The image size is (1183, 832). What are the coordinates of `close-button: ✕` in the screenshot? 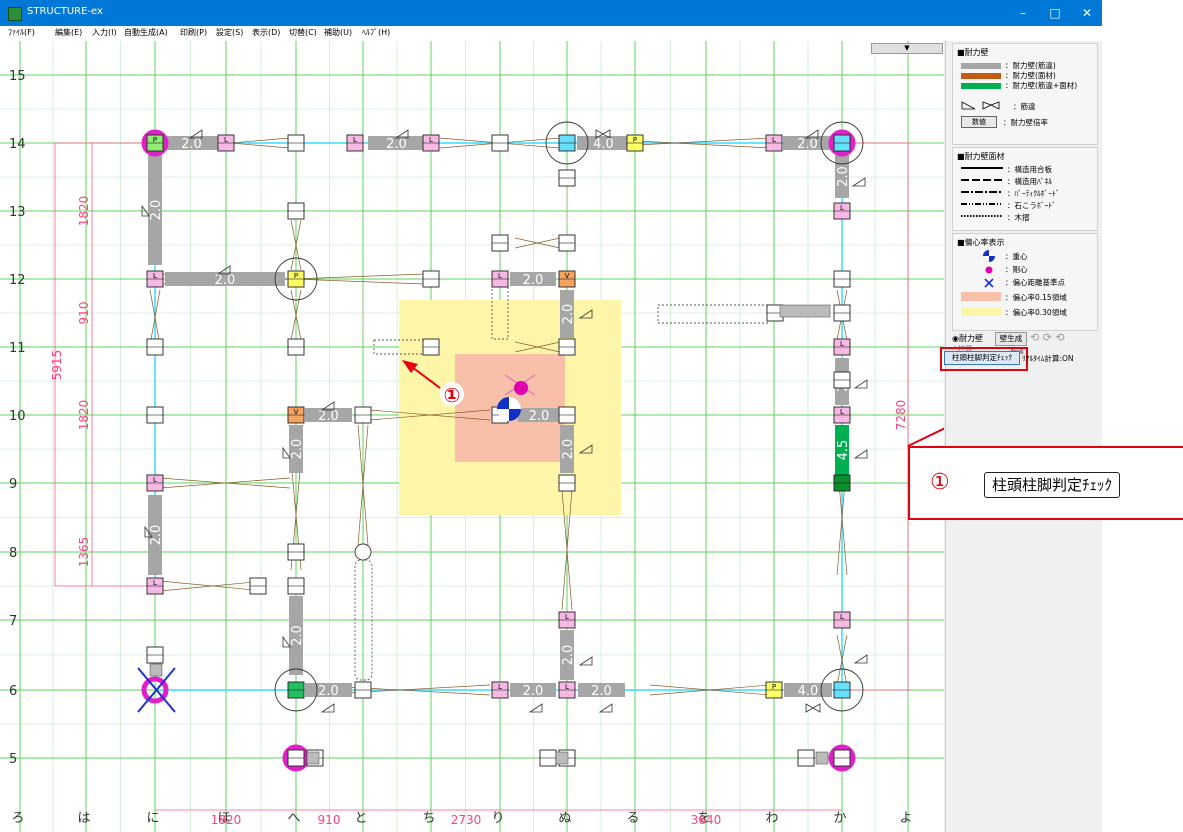 It's located at (1087, 13).